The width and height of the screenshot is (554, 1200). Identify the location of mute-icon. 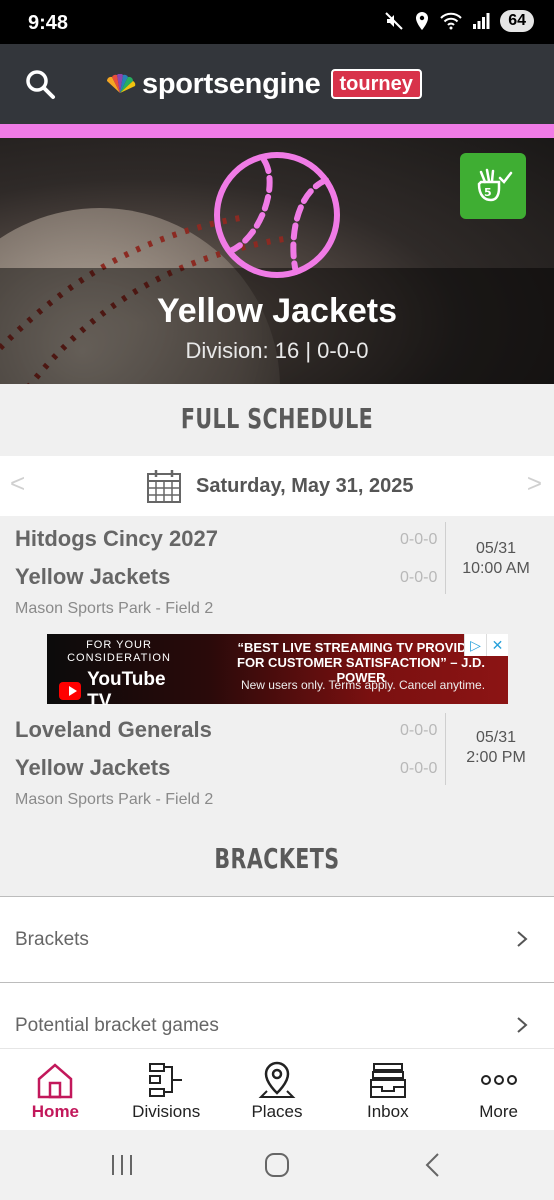
(394, 21).